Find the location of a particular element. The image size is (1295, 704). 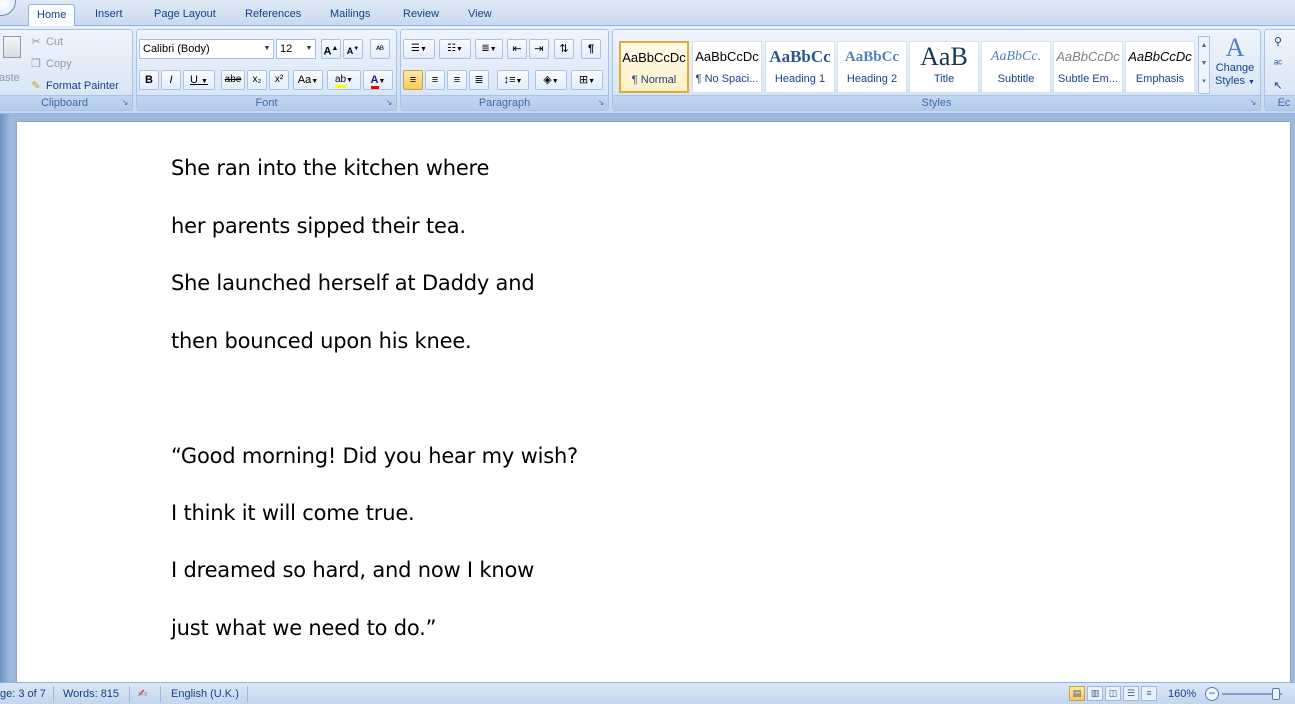

increase-indent-button: ⇥ is located at coordinates (539, 49).